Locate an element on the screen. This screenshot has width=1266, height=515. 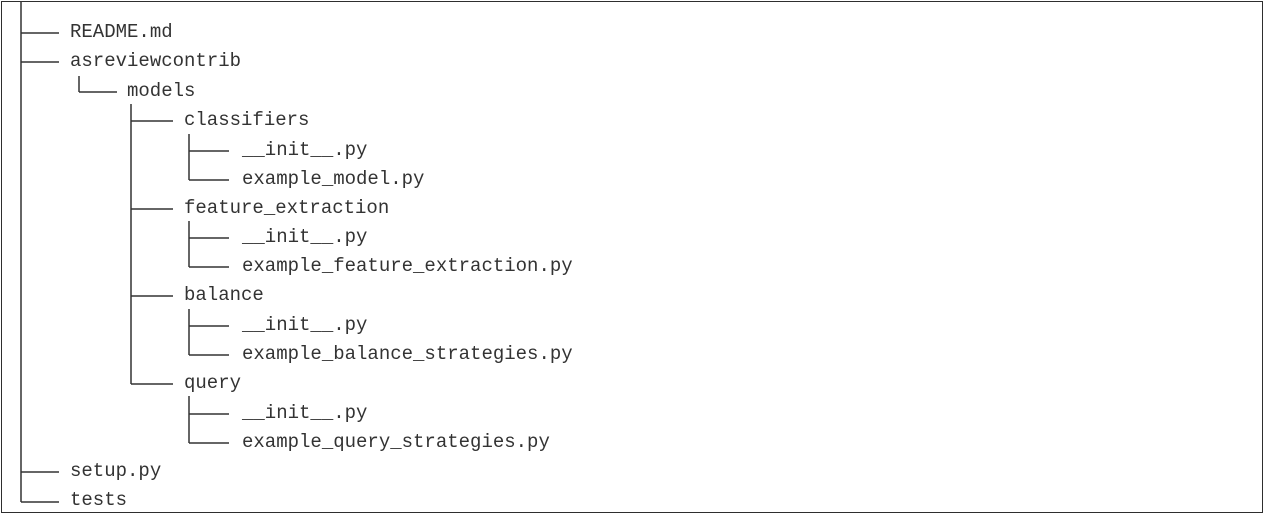
file-readme: README.md is located at coordinates (121, 32).